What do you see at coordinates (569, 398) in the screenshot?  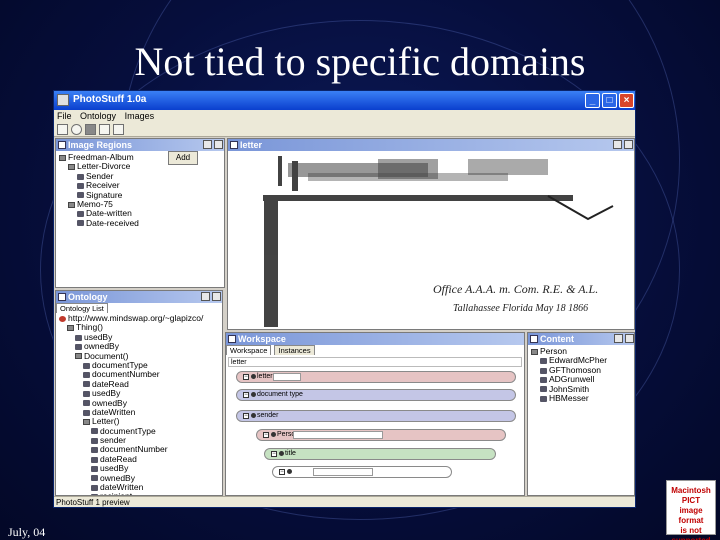 I see `tree-item: HBMesser` at bounding box center [569, 398].